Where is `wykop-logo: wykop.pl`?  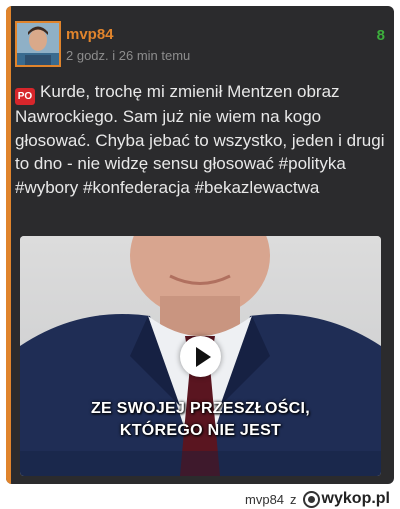 wykop-logo: wykop.pl is located at coordinates (346, 499).